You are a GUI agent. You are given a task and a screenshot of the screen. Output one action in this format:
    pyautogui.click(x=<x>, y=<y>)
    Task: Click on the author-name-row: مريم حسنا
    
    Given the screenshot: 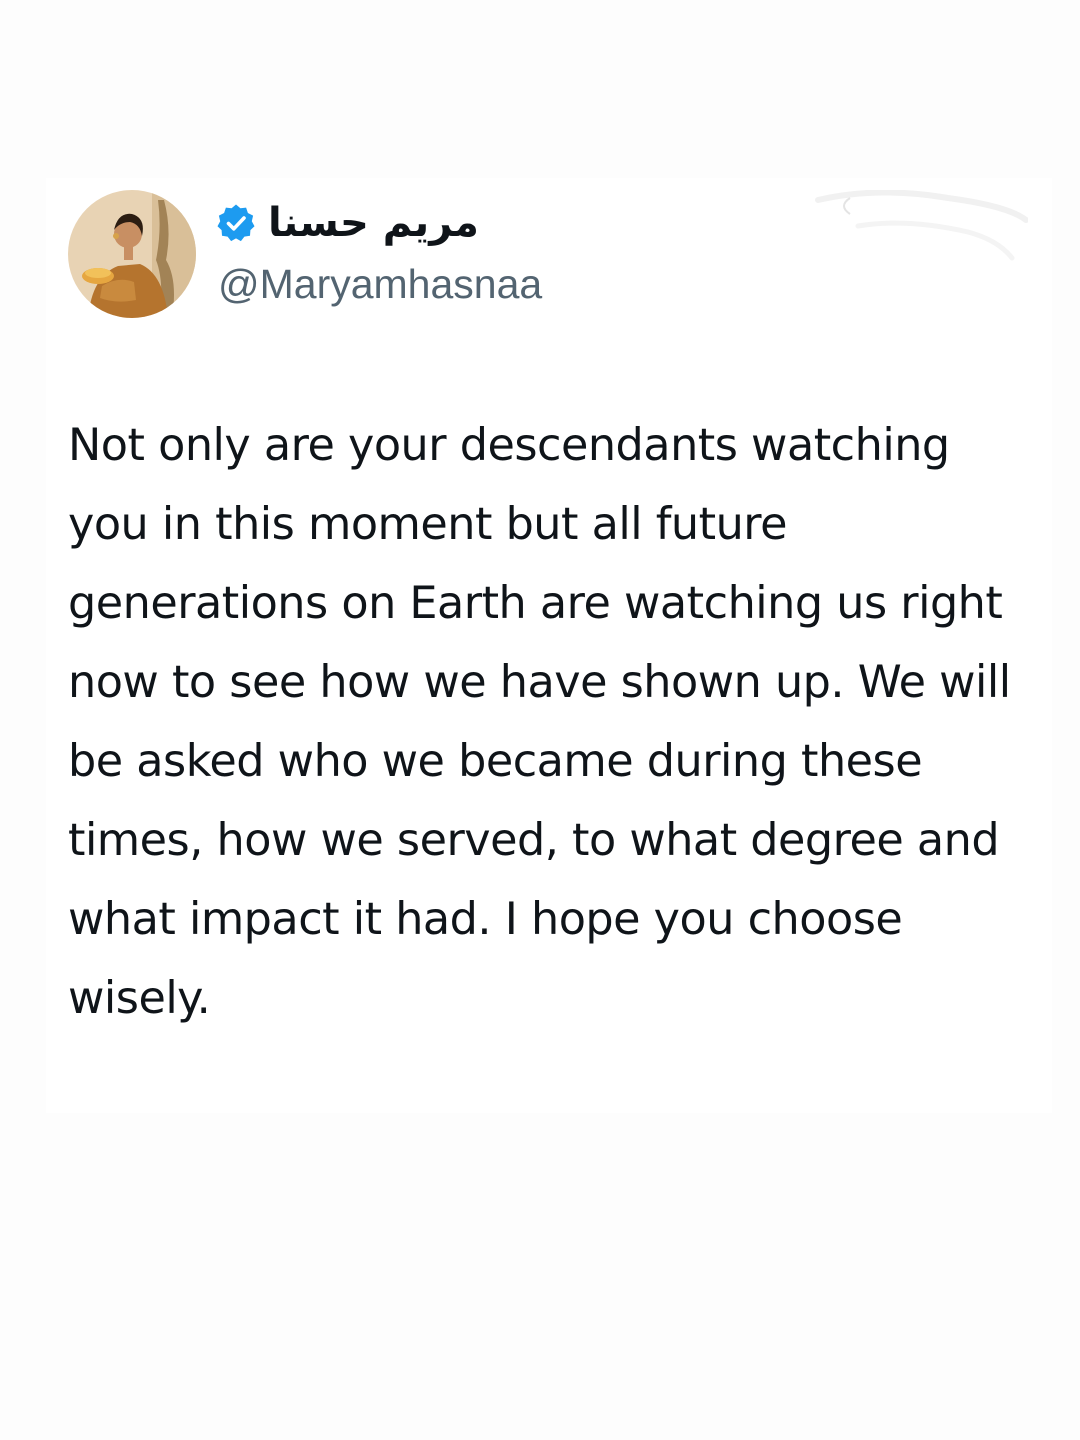 What is the action you would take?
    pyautogui.click(x=347, y=223)
    